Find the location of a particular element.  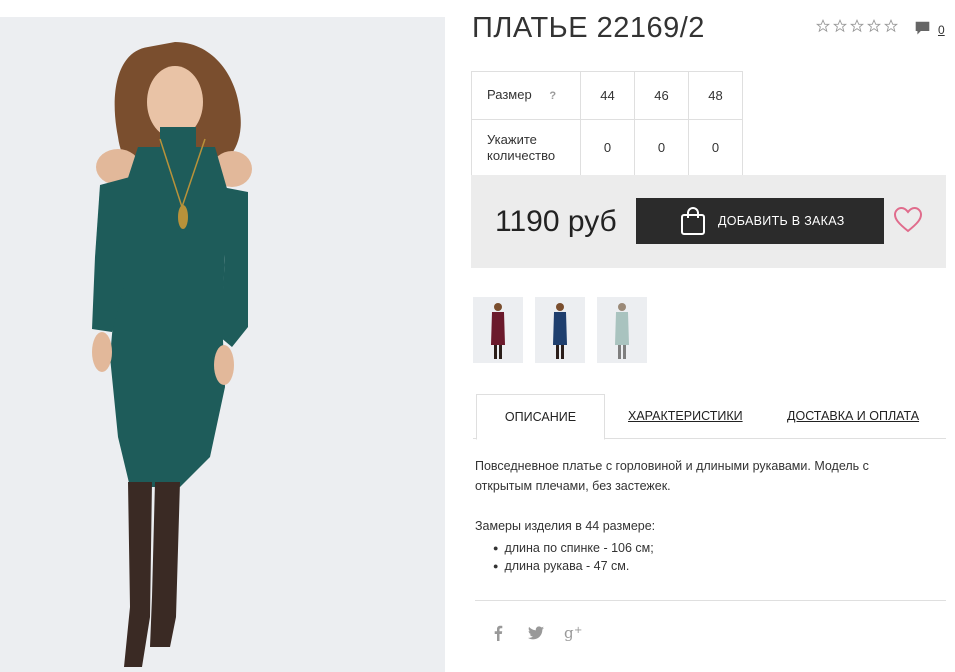

thumbnail-light-teal-image is located at coordinates (622, 330).